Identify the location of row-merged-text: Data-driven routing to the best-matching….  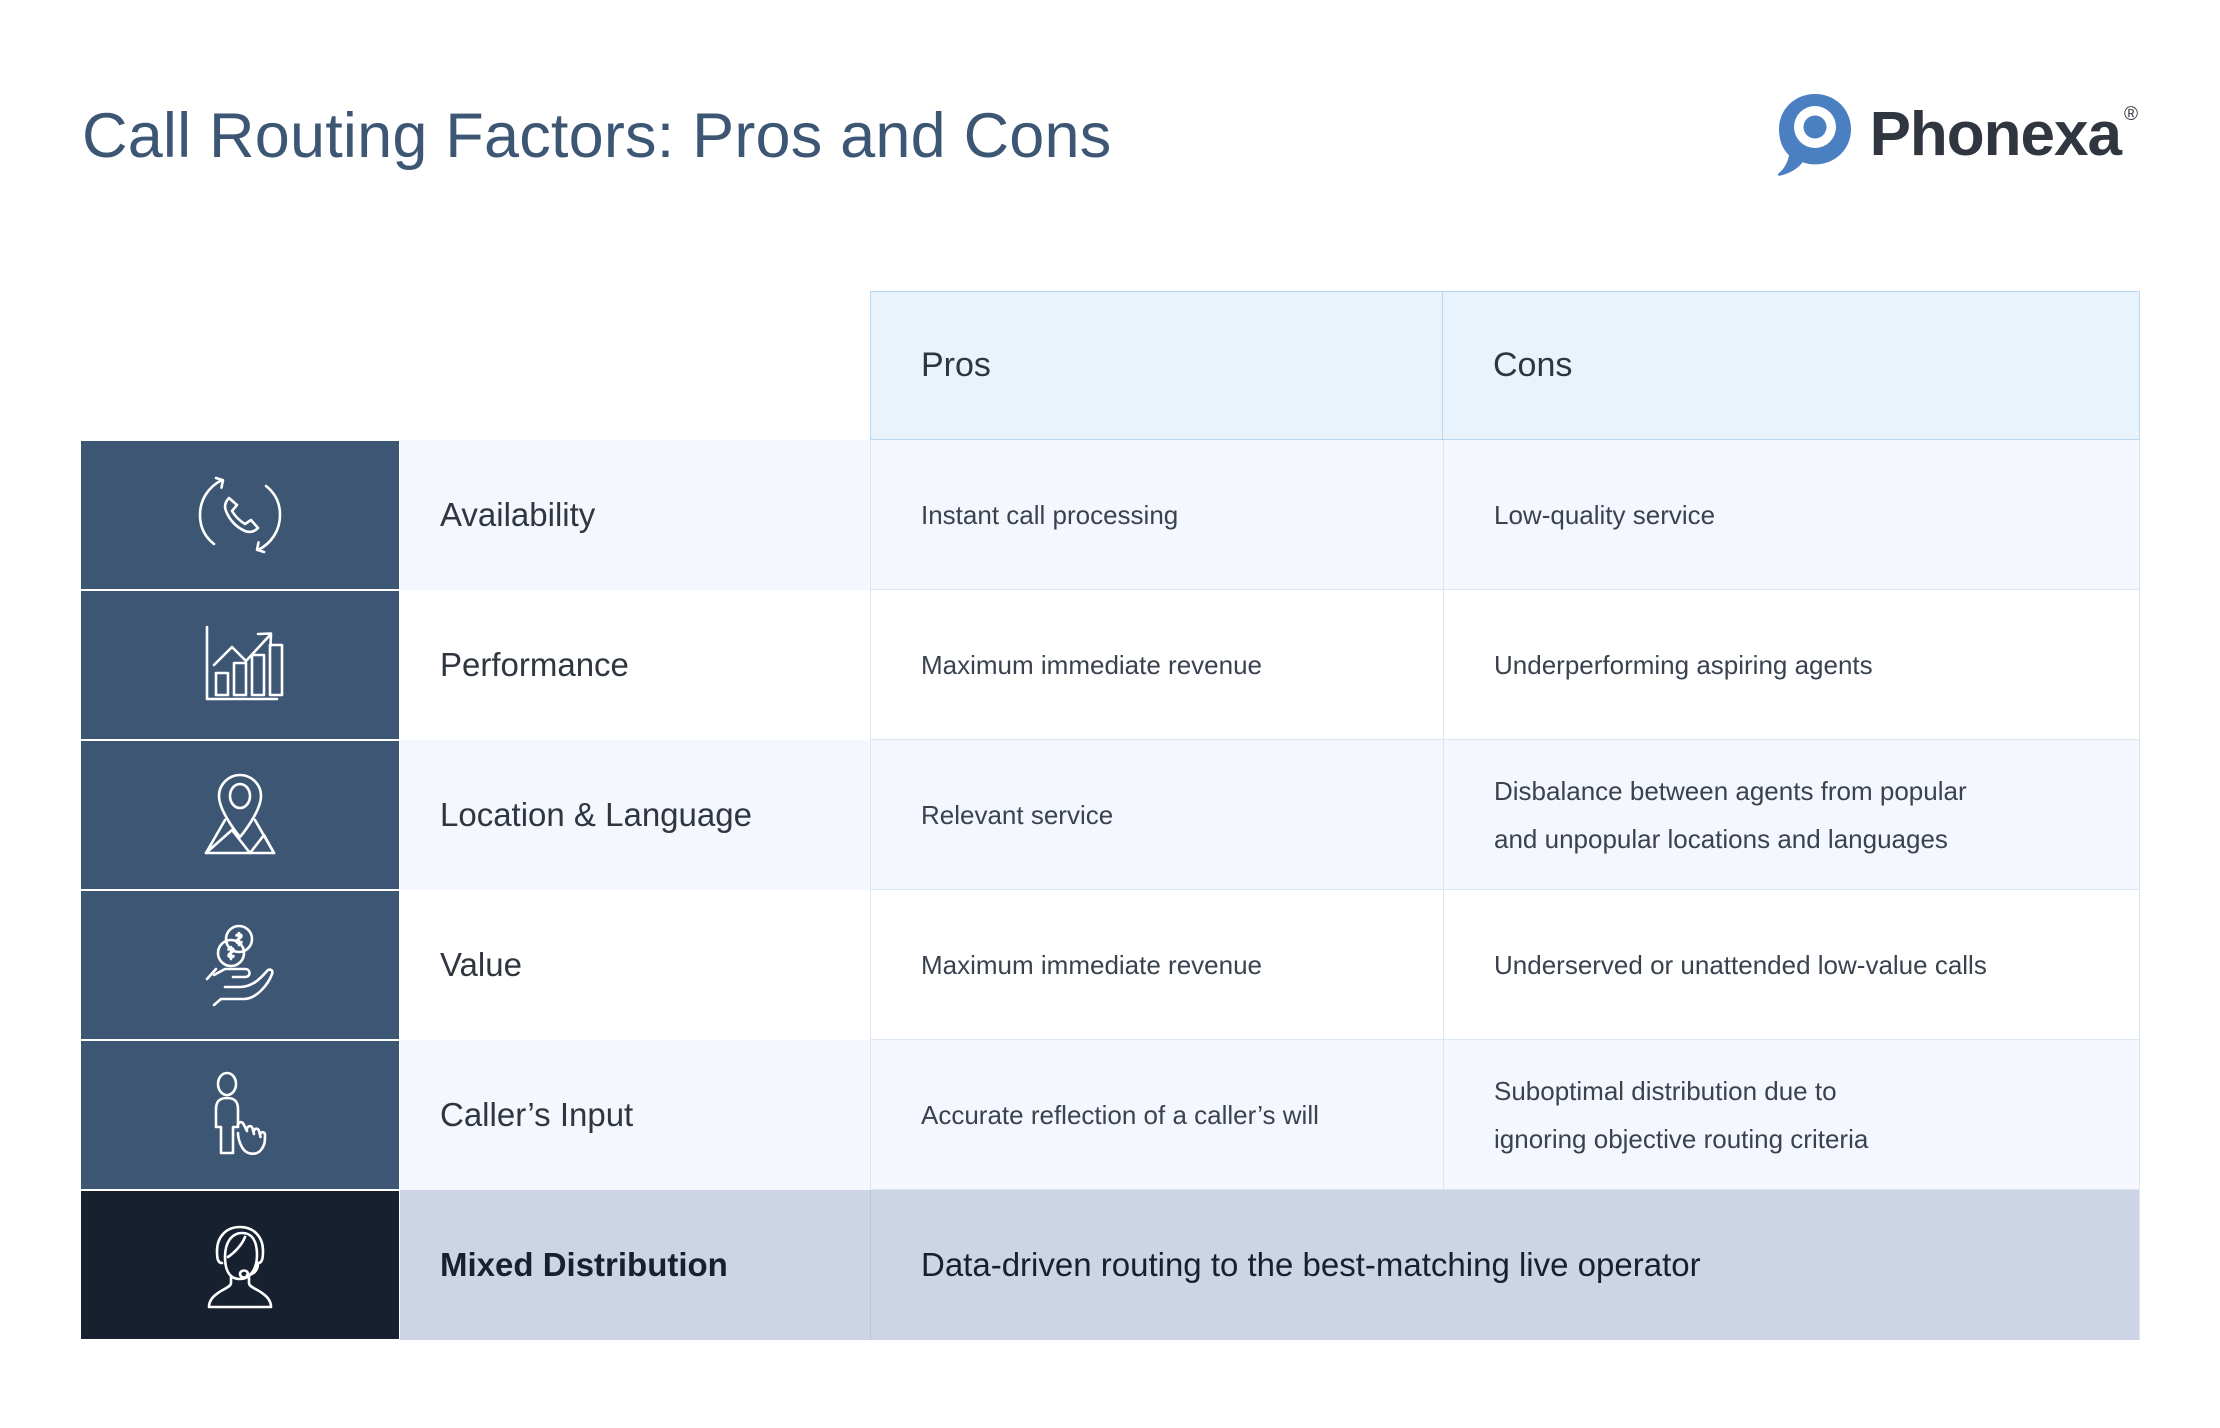
(1505, 1265).